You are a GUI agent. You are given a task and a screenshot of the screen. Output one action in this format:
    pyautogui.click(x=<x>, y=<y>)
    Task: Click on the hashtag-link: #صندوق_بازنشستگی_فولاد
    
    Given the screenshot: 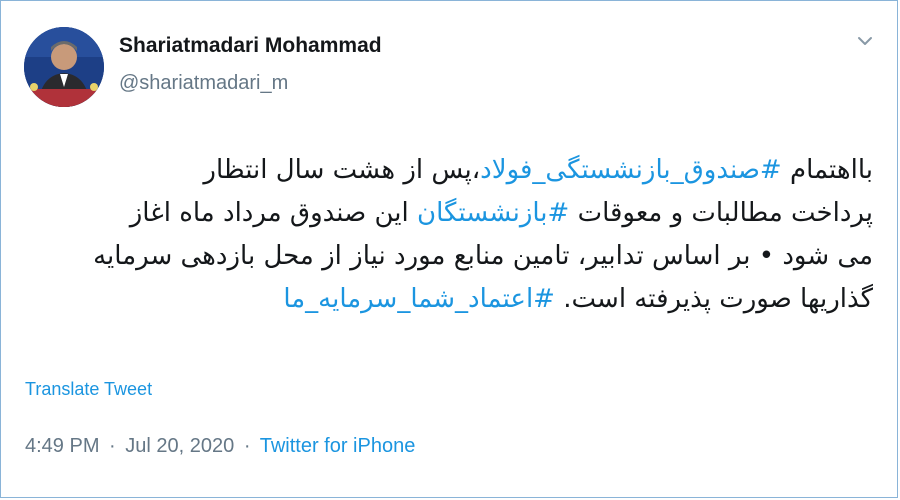 What is the action you would take?
    pyautogui.click(x=631, y=170)
    